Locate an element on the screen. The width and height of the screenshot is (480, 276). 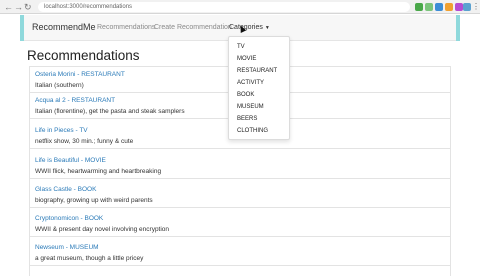
page-title: Recommendations is located at coordinates (83, 55).